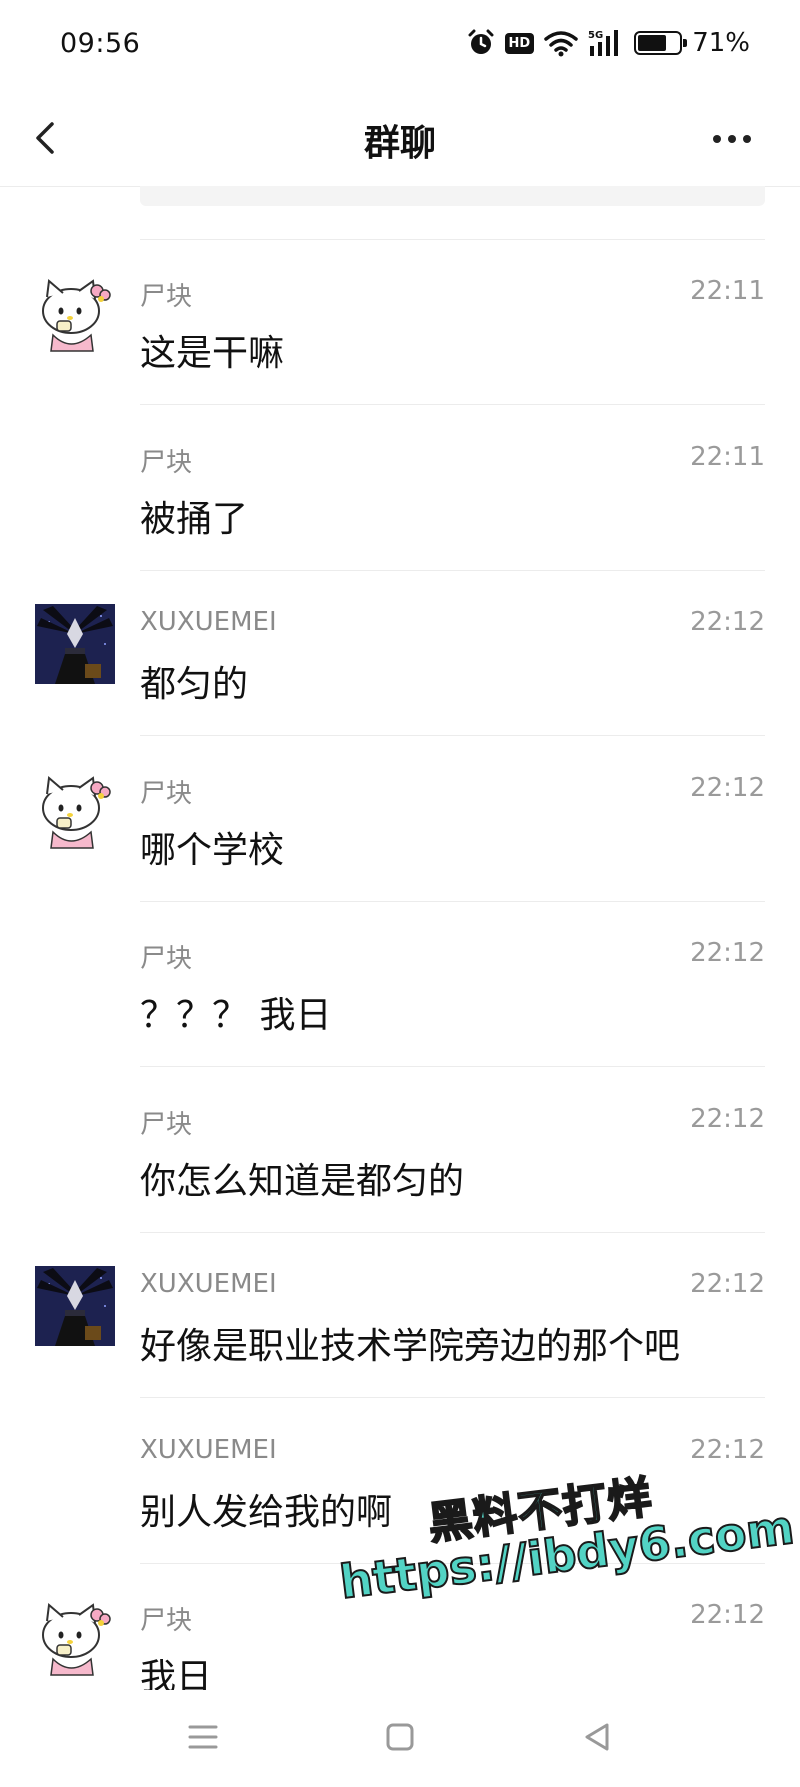 The height and width of the screenshot is (1787, 800). What do you see at coordinates (400, 488) in the screenshot?
I see `message-item: 尸块 22:11 被捅了` at bounding box center [400, 488].